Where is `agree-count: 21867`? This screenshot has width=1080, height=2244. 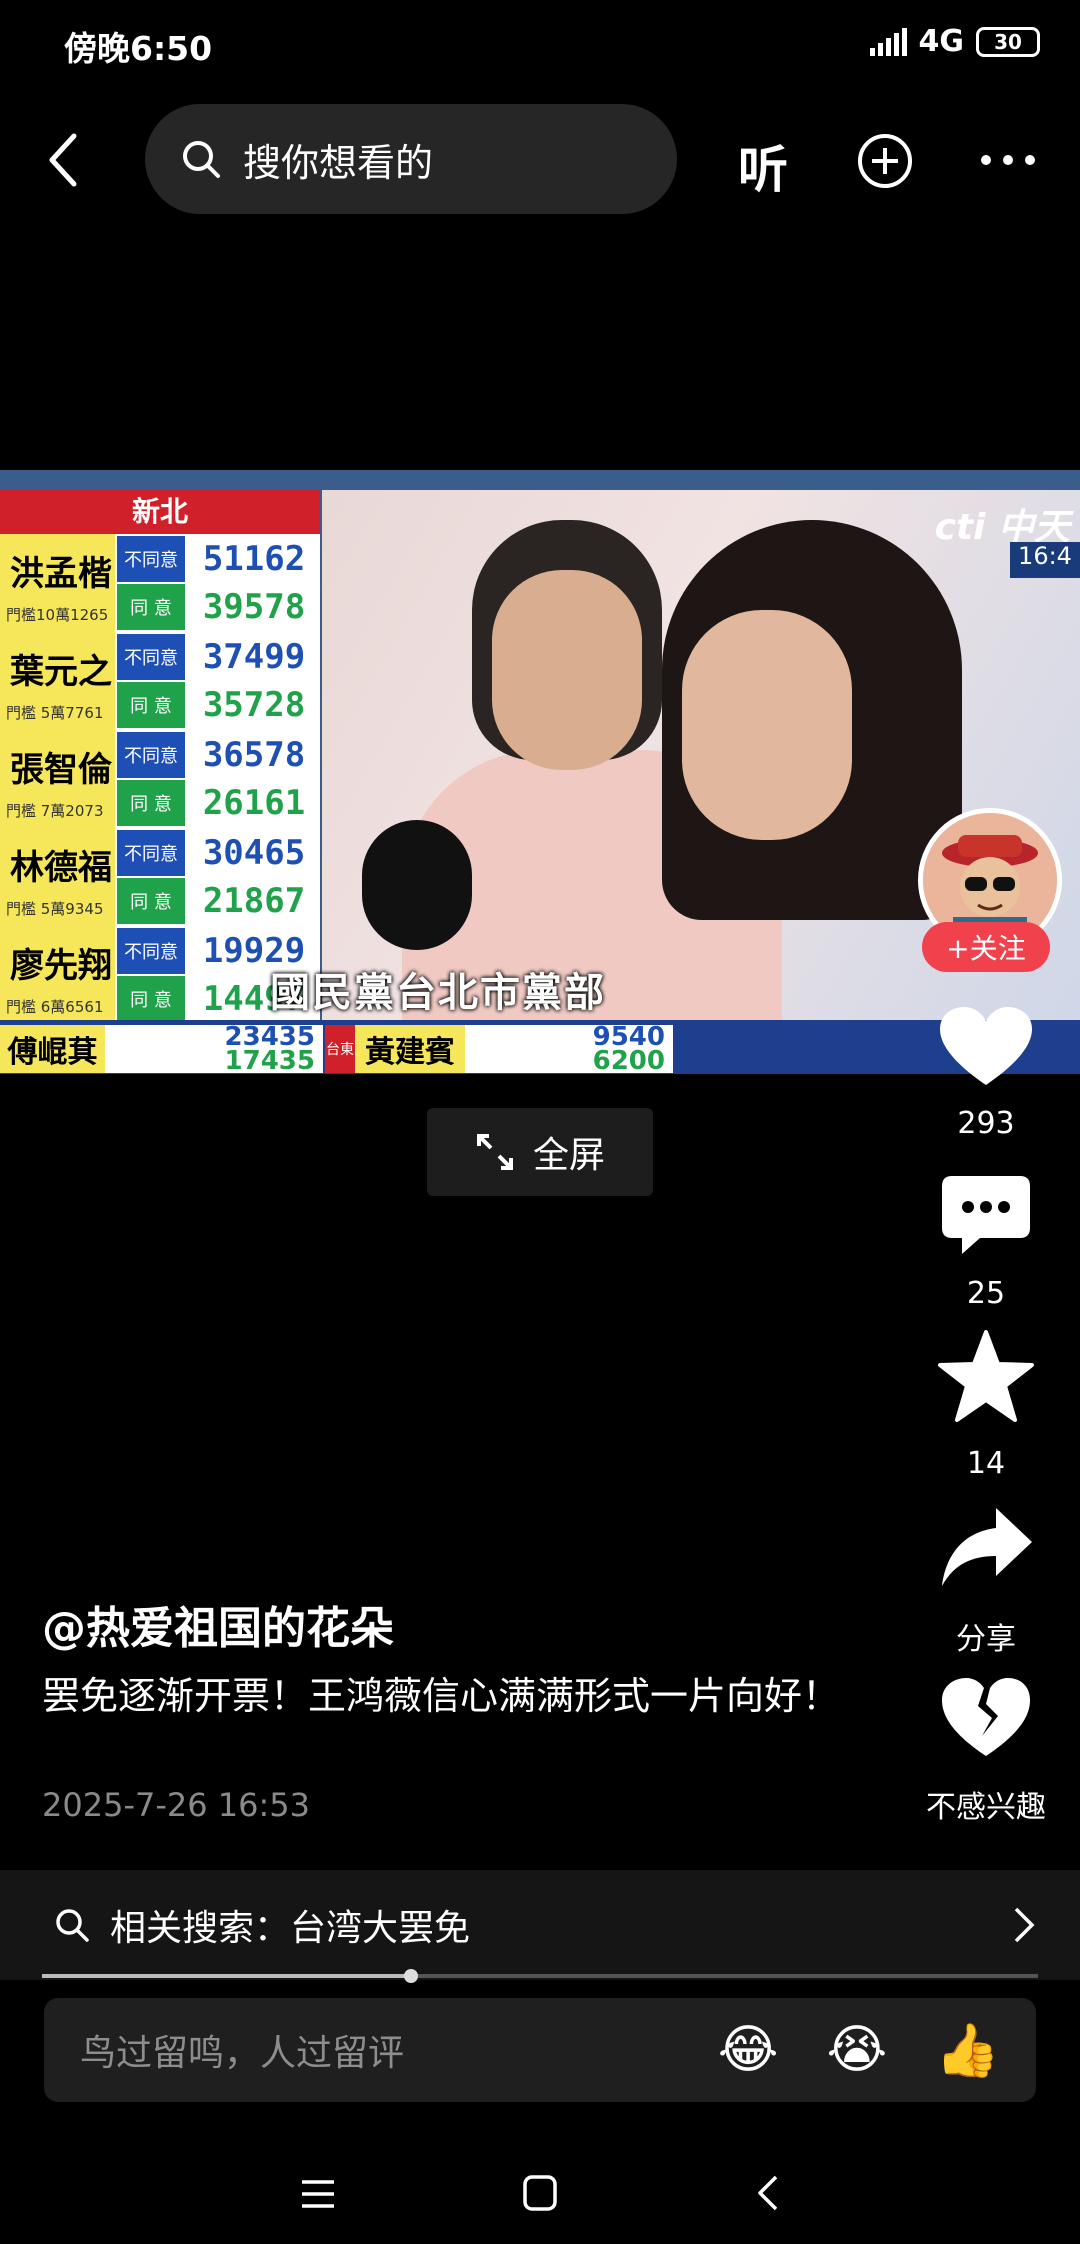
agree-count: 21867 is located at coordinates (254, 901).